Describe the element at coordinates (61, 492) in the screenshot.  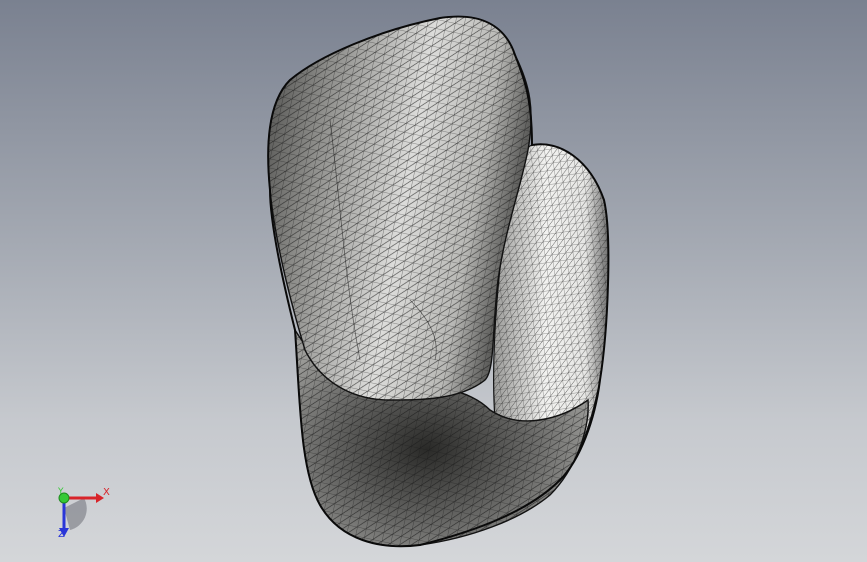
I see `y-axis-label: Y` at that location.